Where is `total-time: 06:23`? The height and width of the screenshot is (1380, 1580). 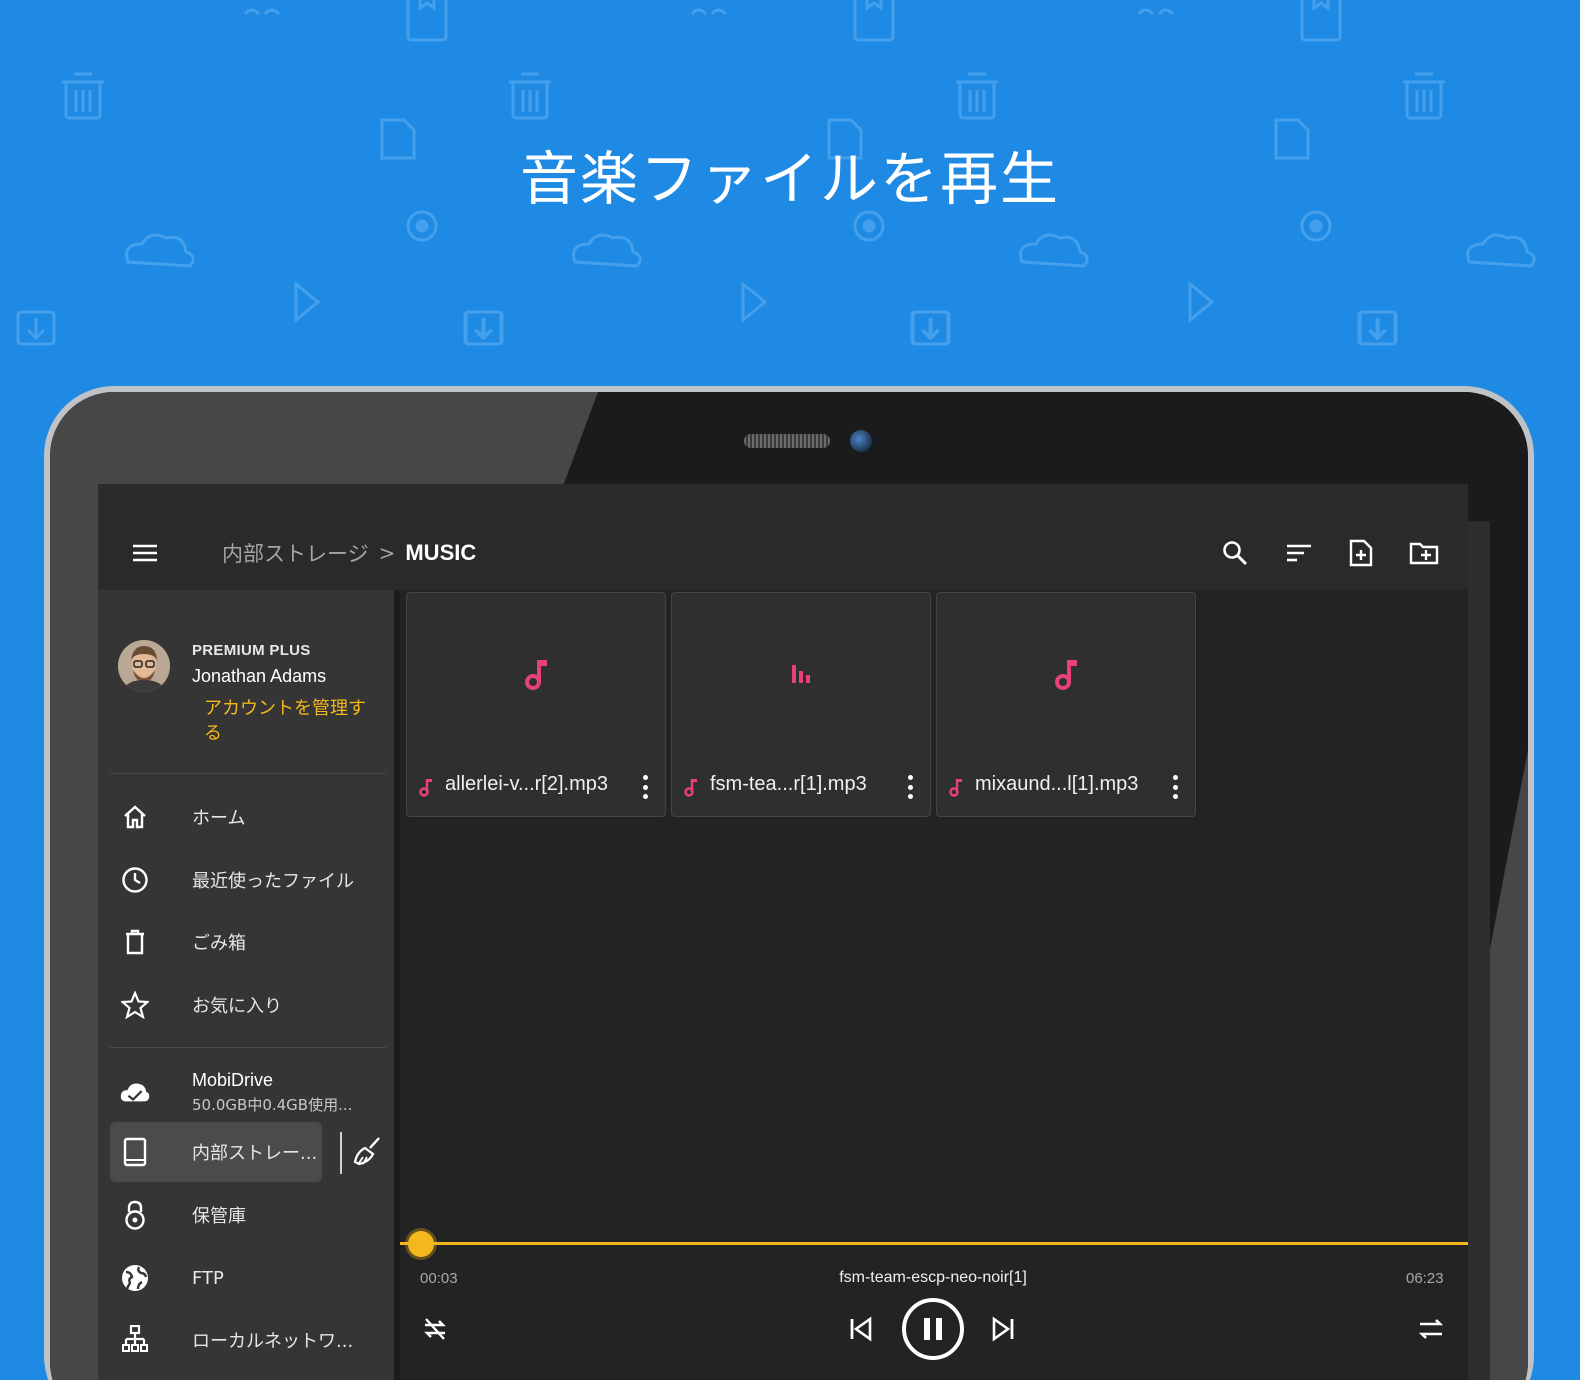 total-time: 06:23 is located at coordinates (1425, 1278).